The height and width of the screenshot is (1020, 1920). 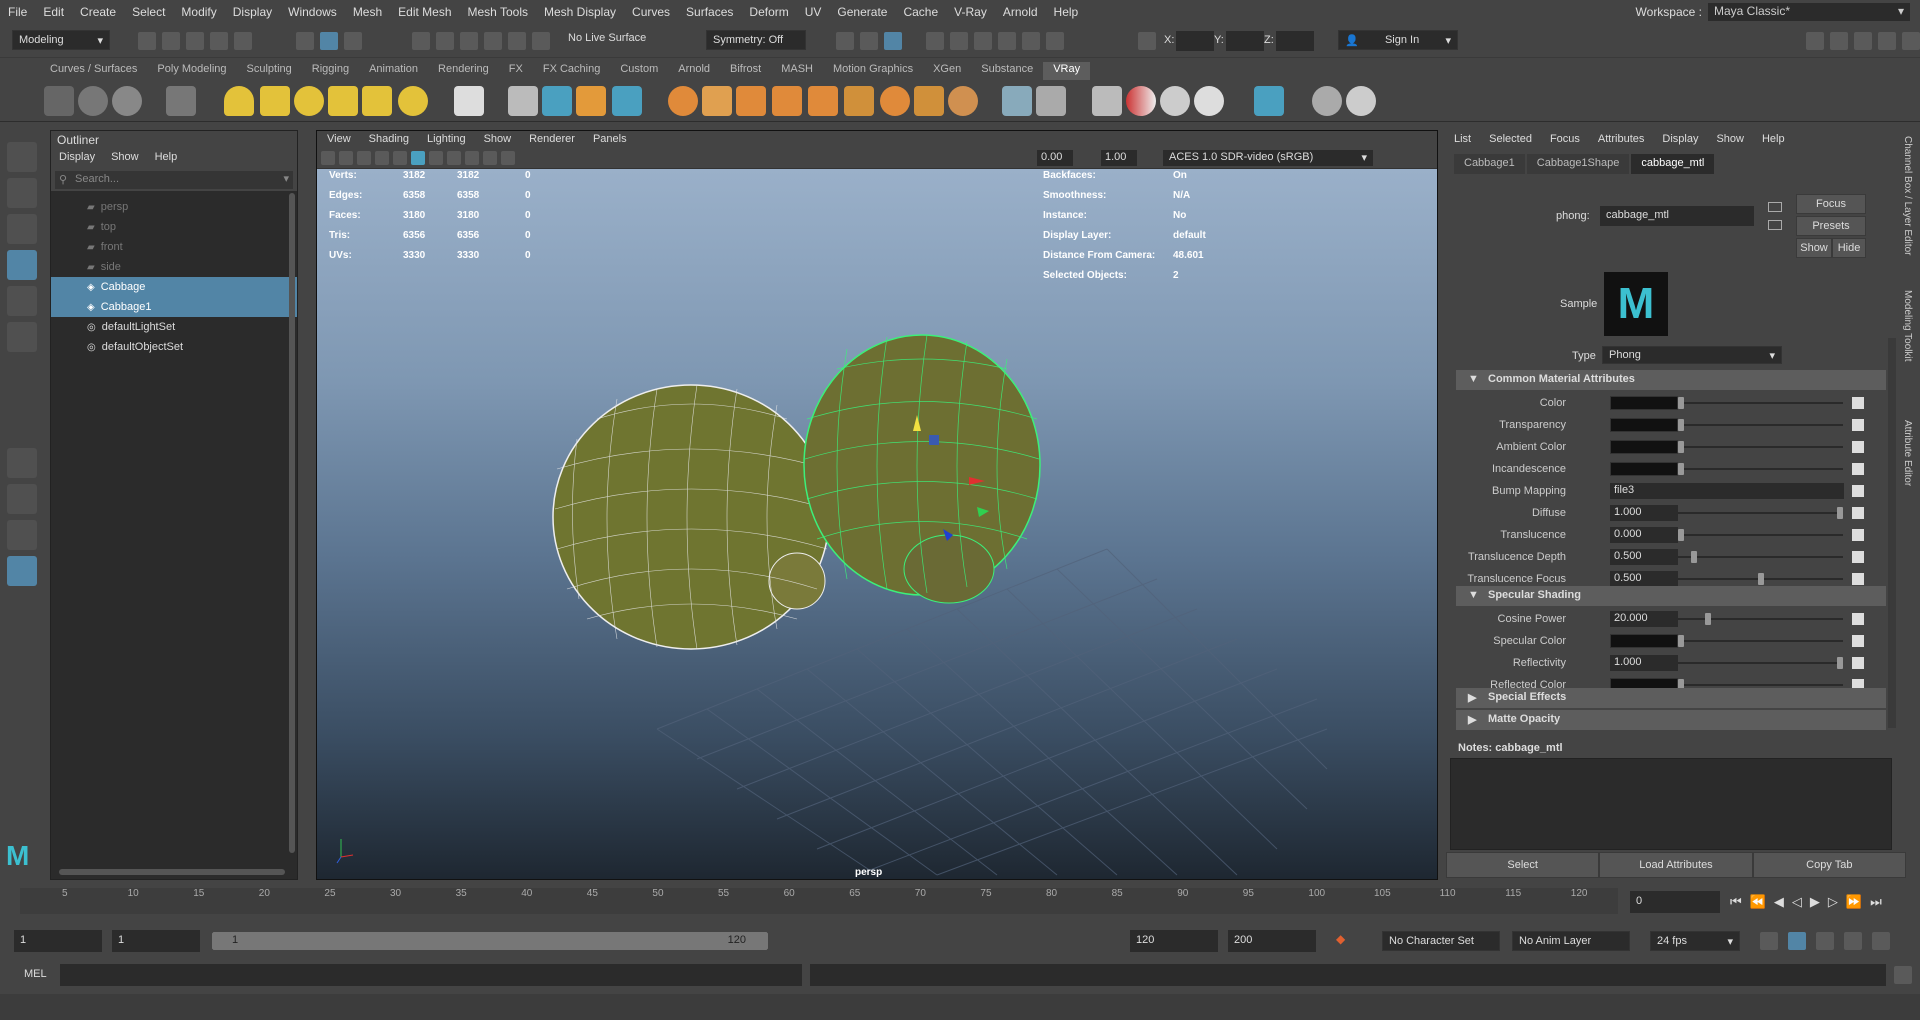 What do you see at coordinates (1644, 535) in the screenshot?
I see `attr-number-field: 0.000` at bounding box center [1644, 535].